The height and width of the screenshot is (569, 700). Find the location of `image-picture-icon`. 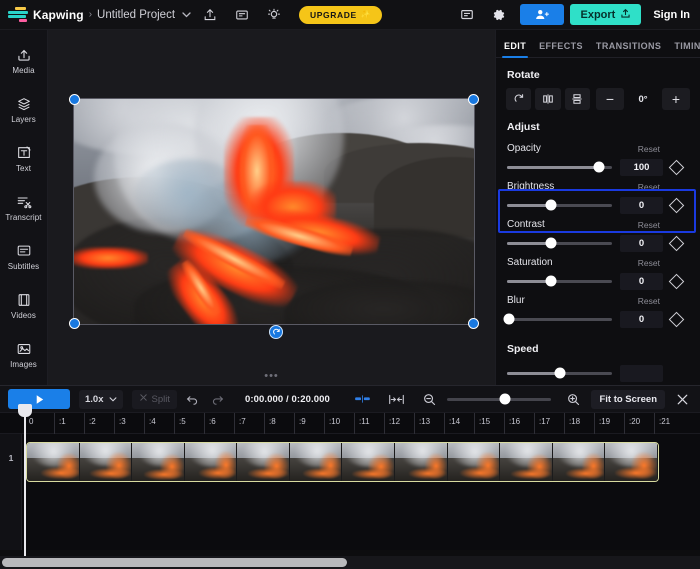

image-picture-icon is located at coordinates (24, 348).